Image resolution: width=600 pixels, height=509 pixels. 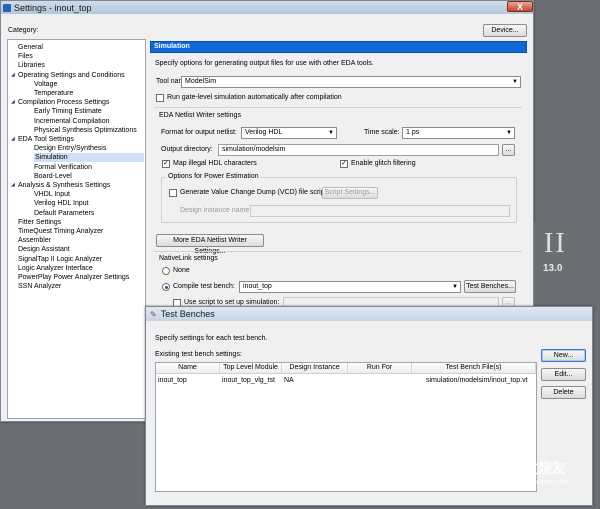 I want to click on nativelink-title: NativeLink settings, so click(x=188, y=258).